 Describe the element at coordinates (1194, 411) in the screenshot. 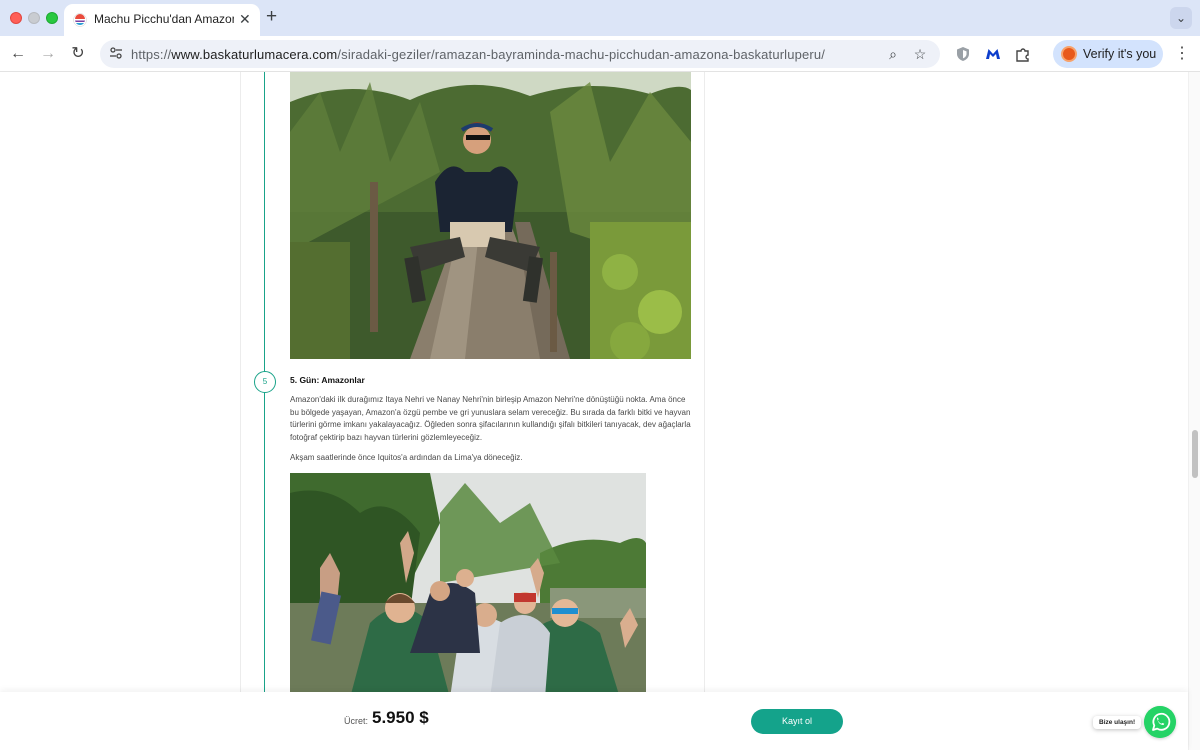

I see `page-scrollbar` at that location.